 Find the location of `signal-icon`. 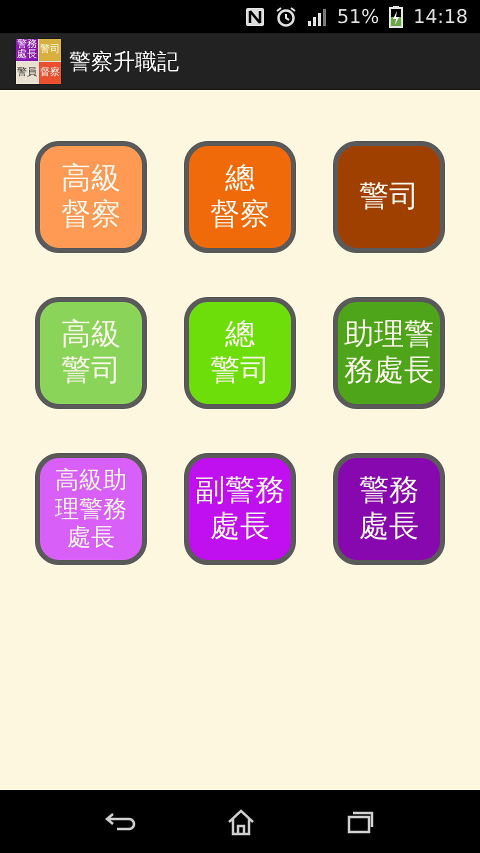

signal-icon is located at coordinates (317, 16).